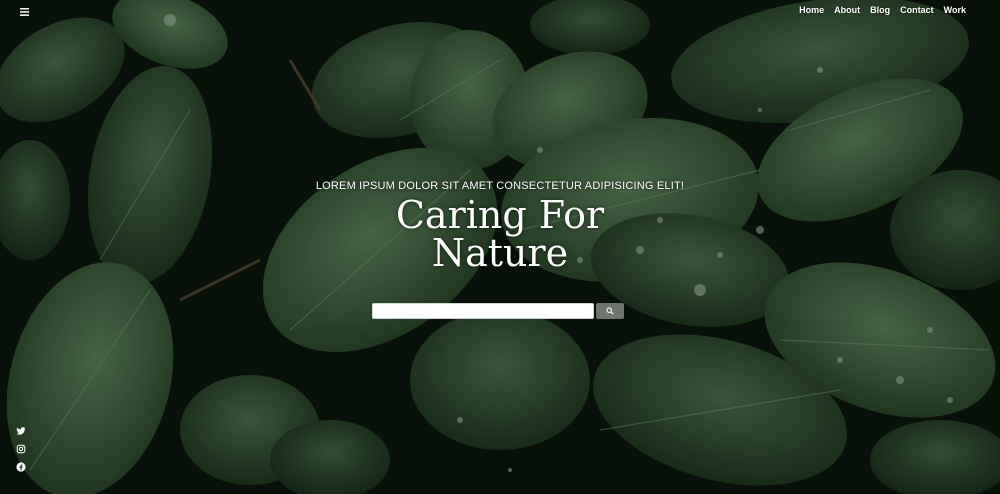  Describe the element at coordinates (21, 429) in the screenshot. I see `twitter-icon` at that location.